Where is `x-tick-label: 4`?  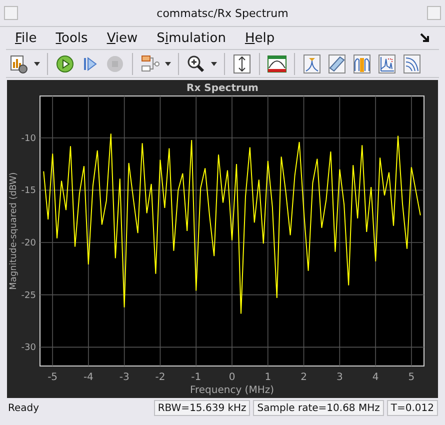
x-tick-label: 4 is located at coordinates (375, 377).